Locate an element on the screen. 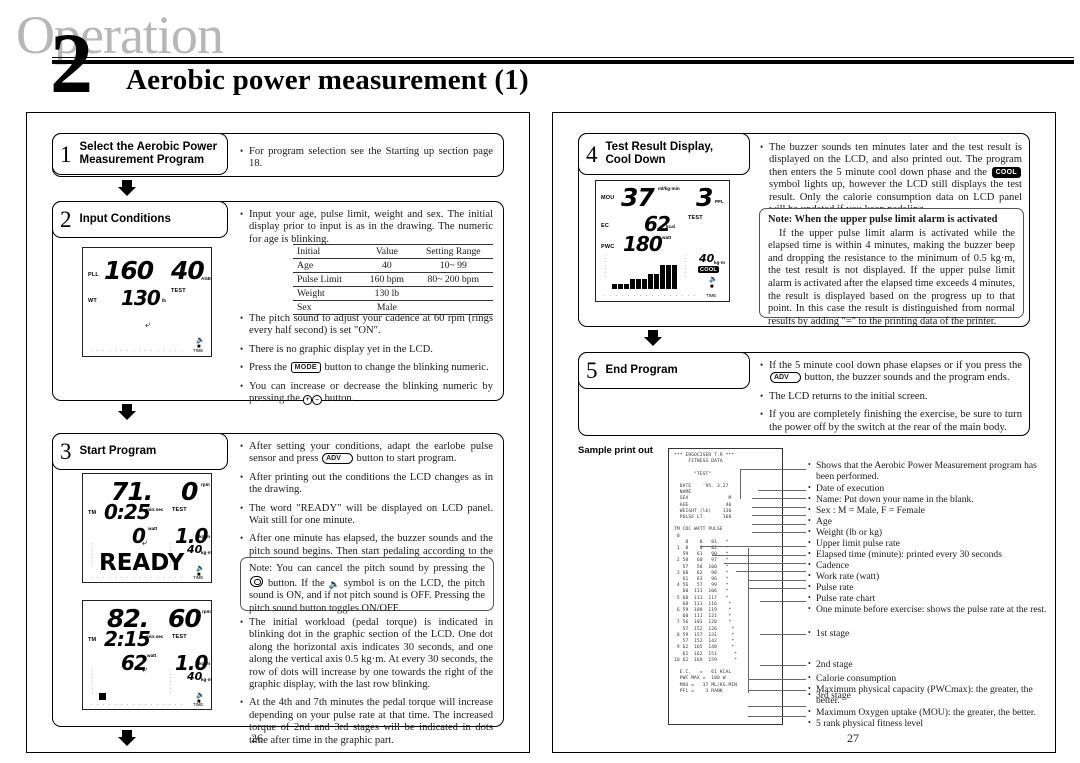 Image resolution: width=1080 pixels, height=763 pixels. lcd-wt-label: WT is located at coordinates (92, 301).